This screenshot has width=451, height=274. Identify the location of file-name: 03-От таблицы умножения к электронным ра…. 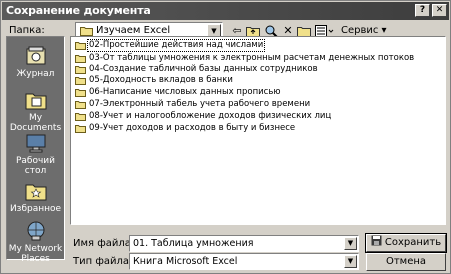
(252, 58).